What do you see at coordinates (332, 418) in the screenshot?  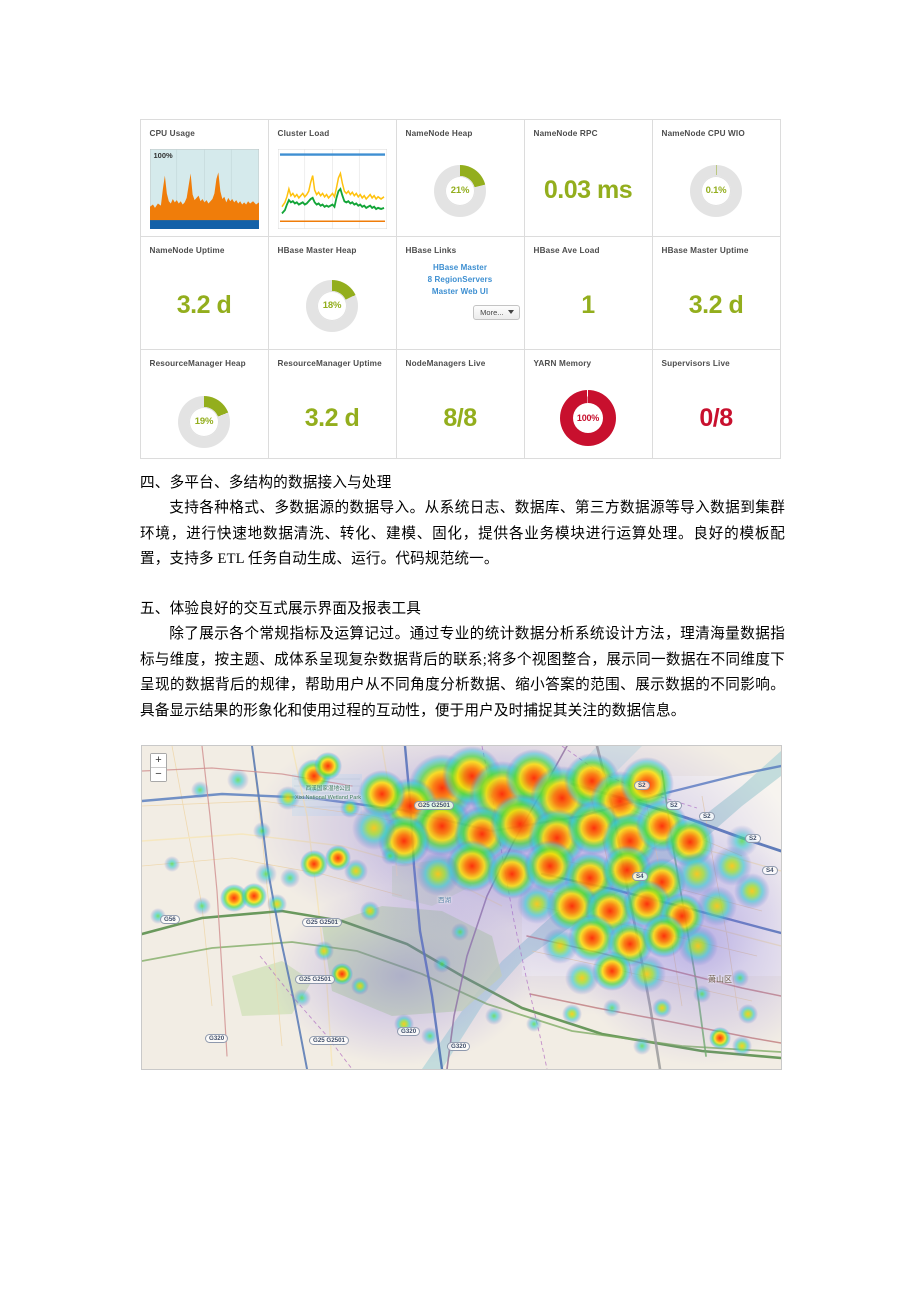 I see `resourcemanager-uptime-value: 3.2 d` at bounding box center [332, 418].